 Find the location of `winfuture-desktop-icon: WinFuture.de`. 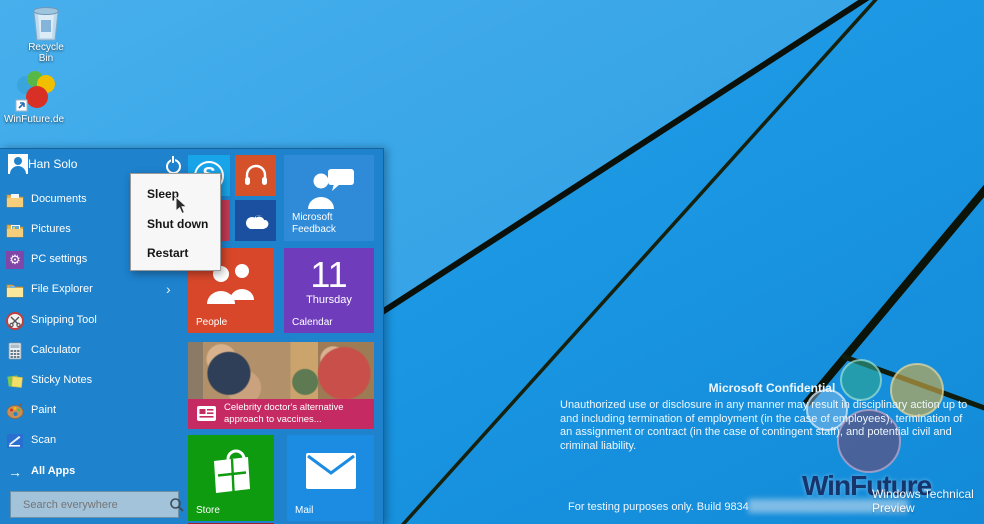

winfuture-desktop-icon: WinFuture.de is located at coordinates (34, 97).